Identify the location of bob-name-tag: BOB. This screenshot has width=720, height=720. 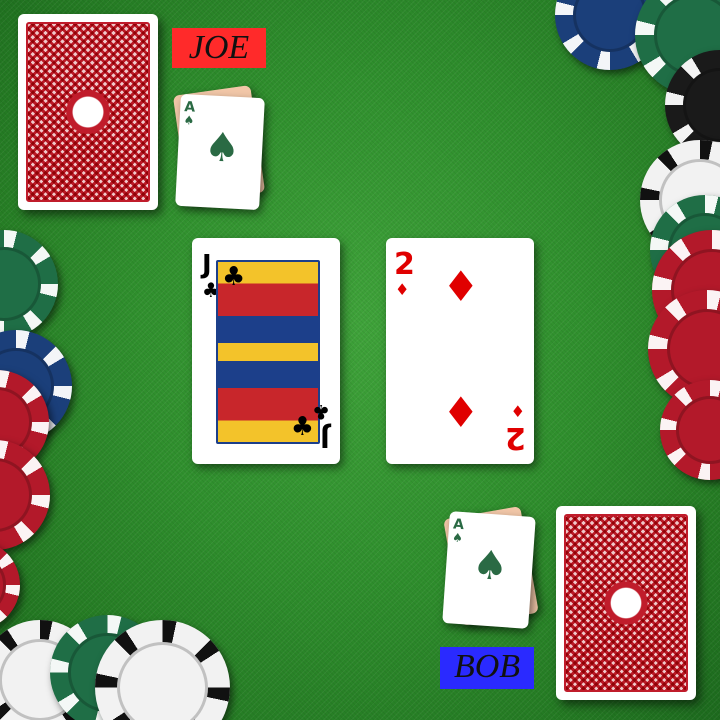
(487, 668).